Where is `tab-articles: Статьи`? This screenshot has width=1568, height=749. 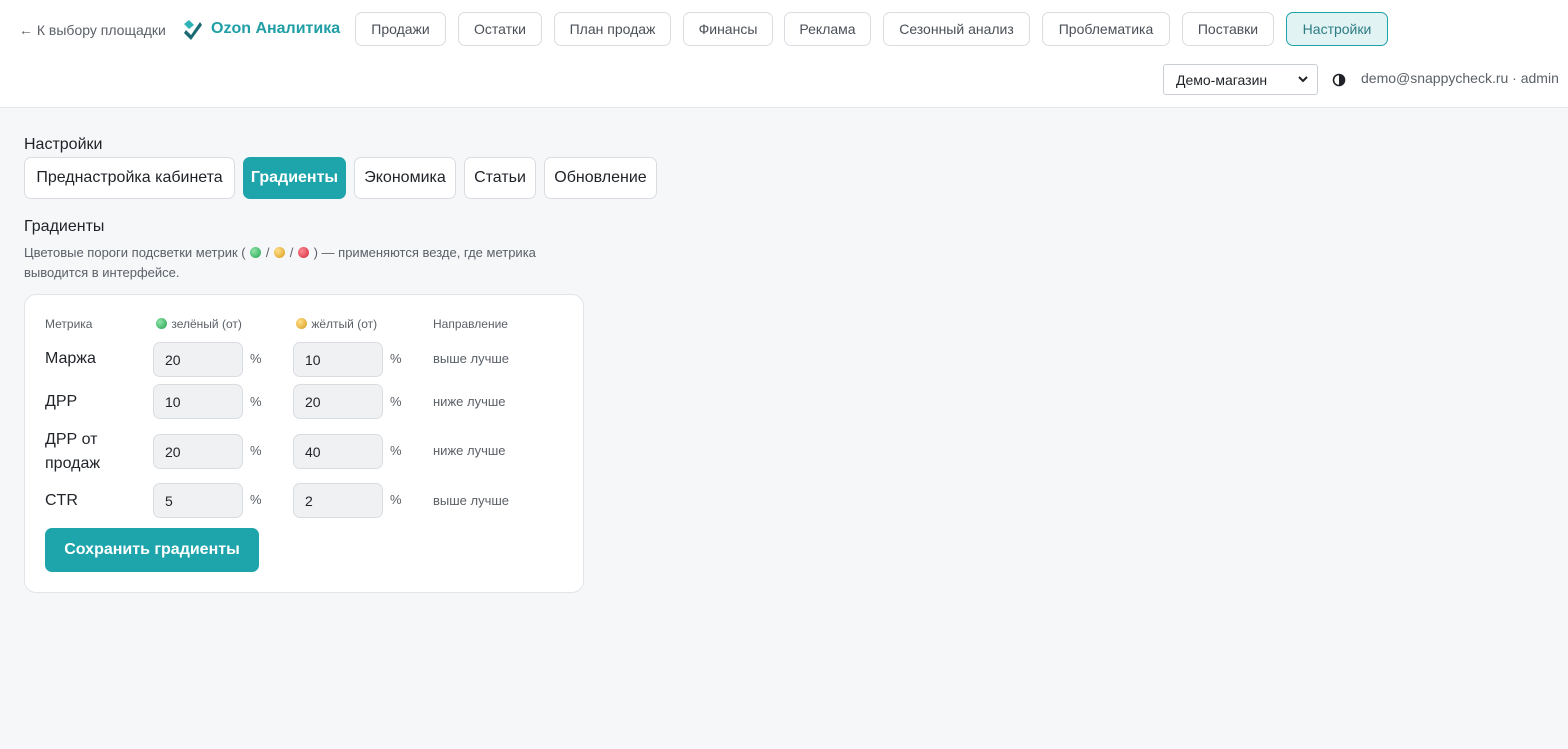 tab-articles: Статьи is located at coordinates (500, 178).